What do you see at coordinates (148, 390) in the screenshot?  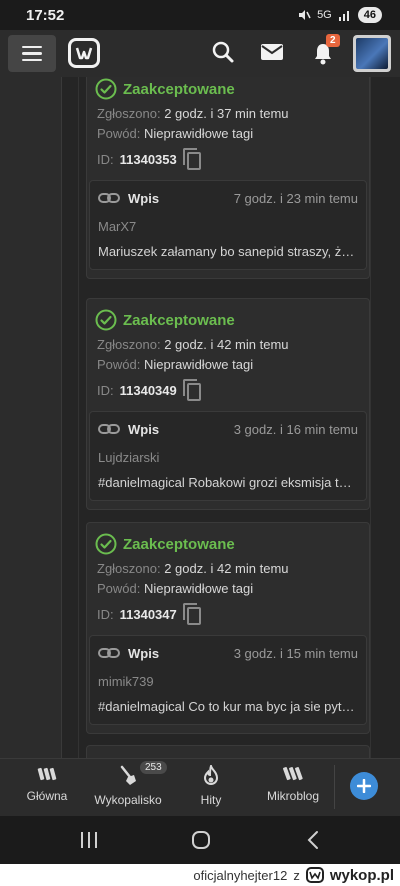 I see `id-value: 11340349` at bounding box center [148, 390].